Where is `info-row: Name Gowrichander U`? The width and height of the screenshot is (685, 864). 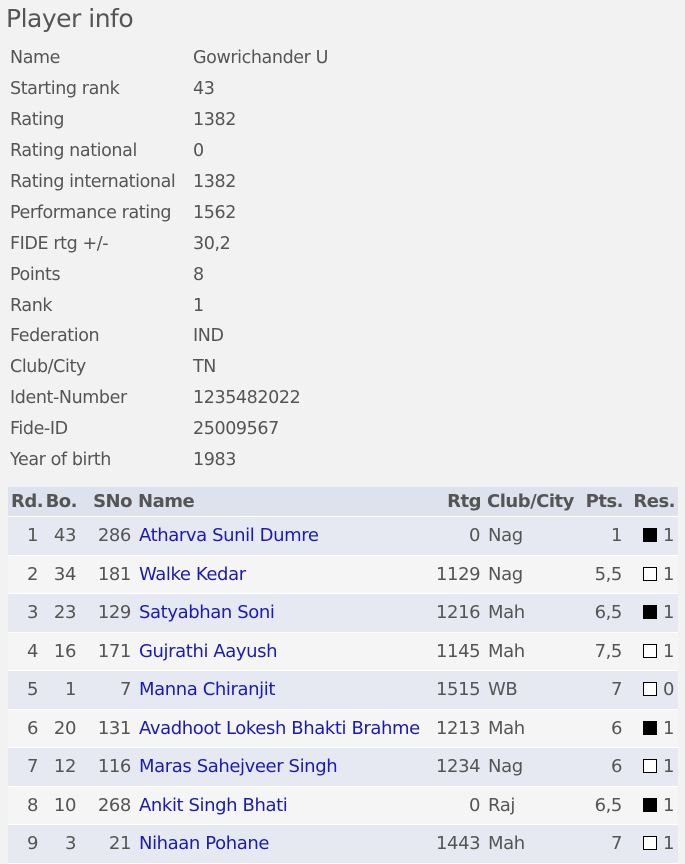 info-row: Name Gowrichander U is located at coordinates (169, 58).